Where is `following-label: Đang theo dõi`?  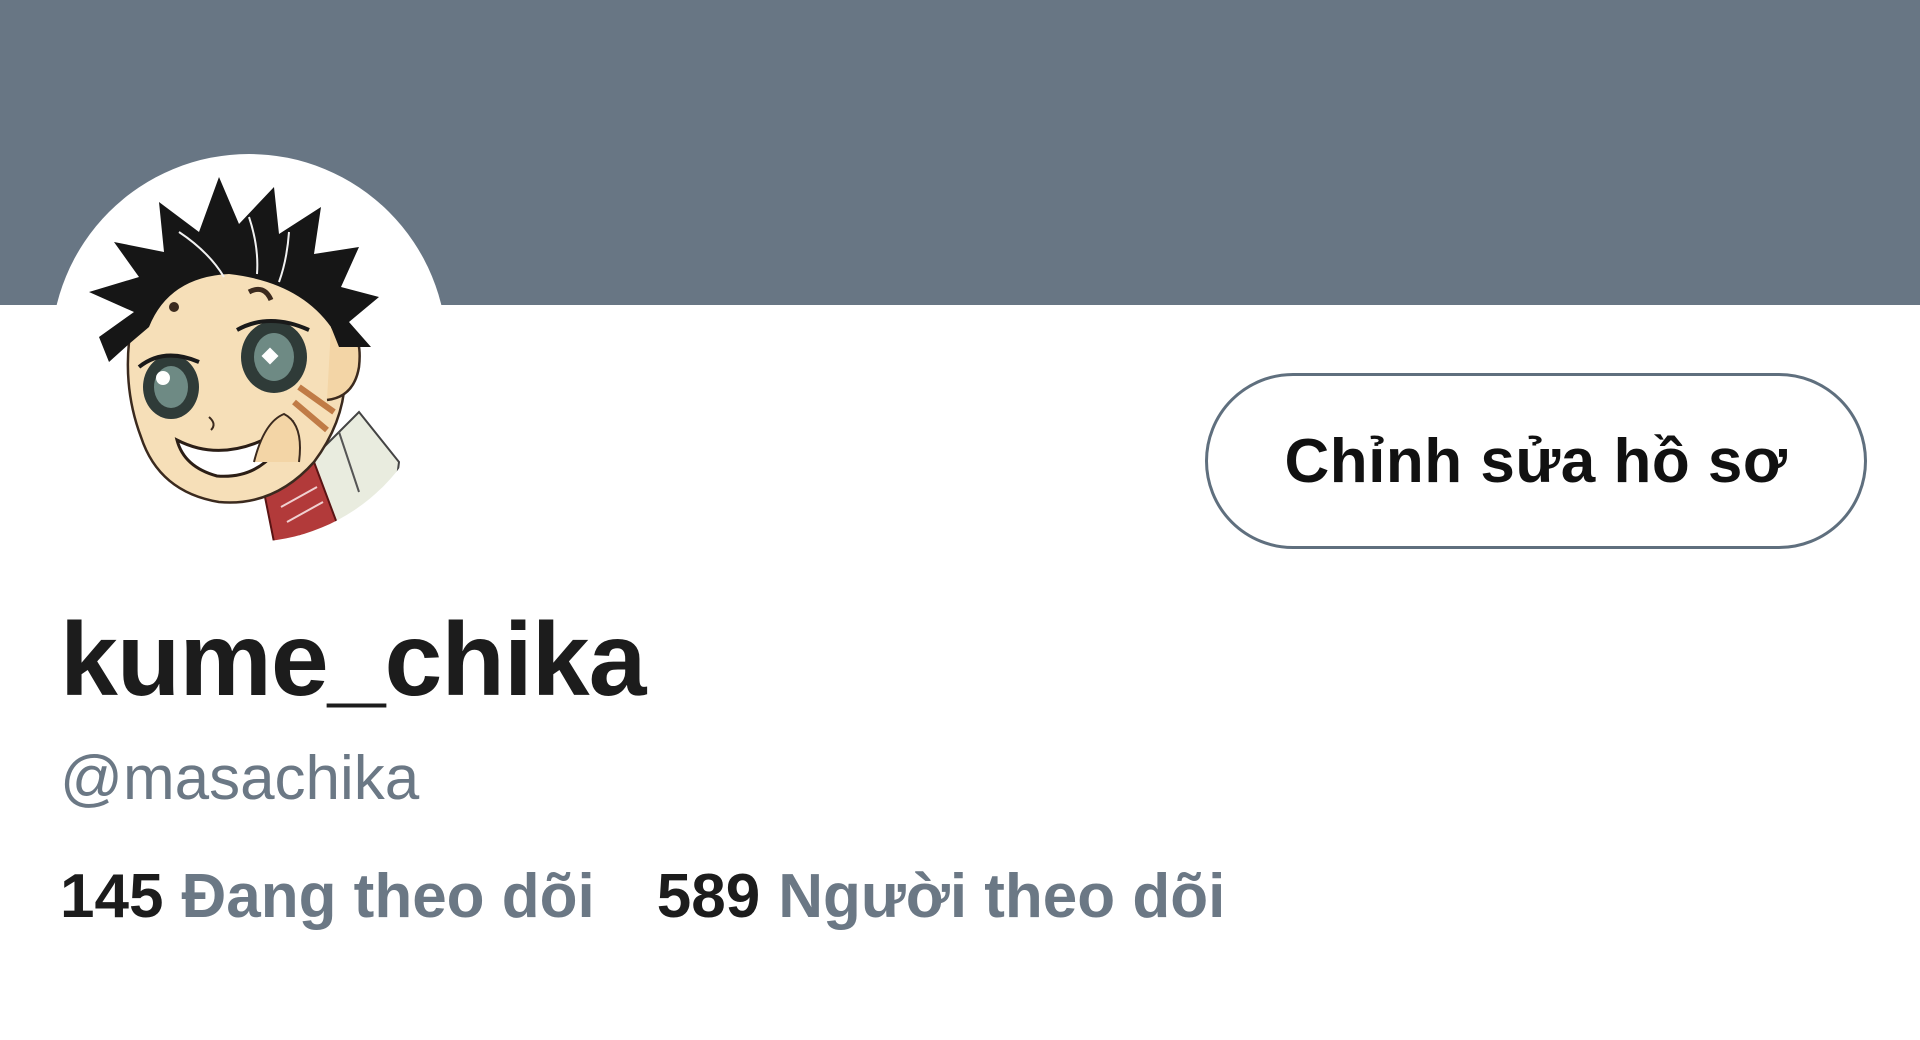
following-label: Đang theo dõi is located at coordinates (388, 896).